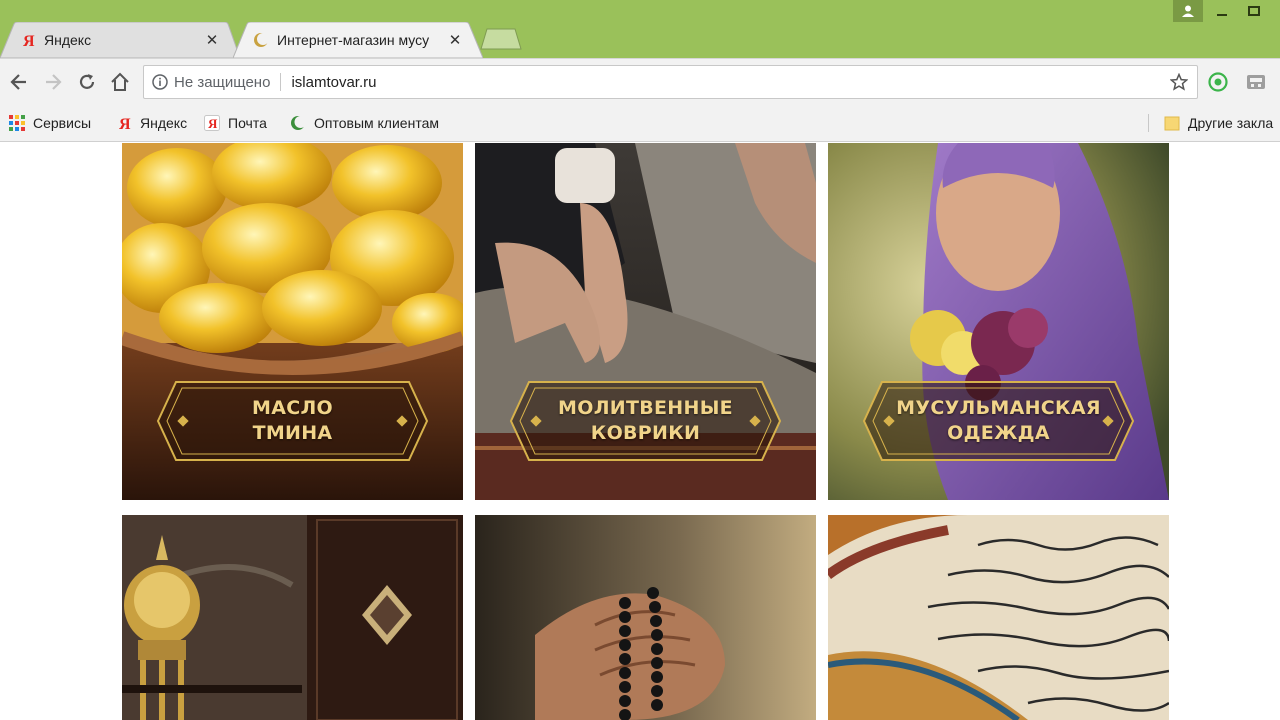 Image resolution: width=1280 pixels, height=720 pixels. What do you see at coordinates (1222, 15) in the screenshot?
I see `minimize-icon` at bounding box center [1222, 15].